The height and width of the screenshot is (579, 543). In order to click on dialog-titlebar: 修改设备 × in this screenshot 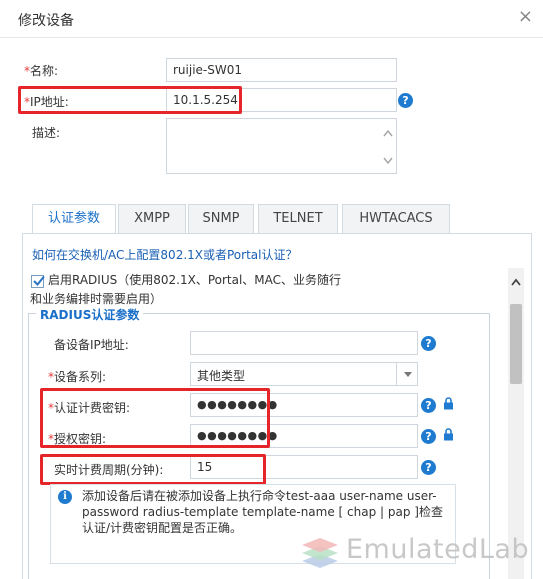, I will do `click(271, 19)`.